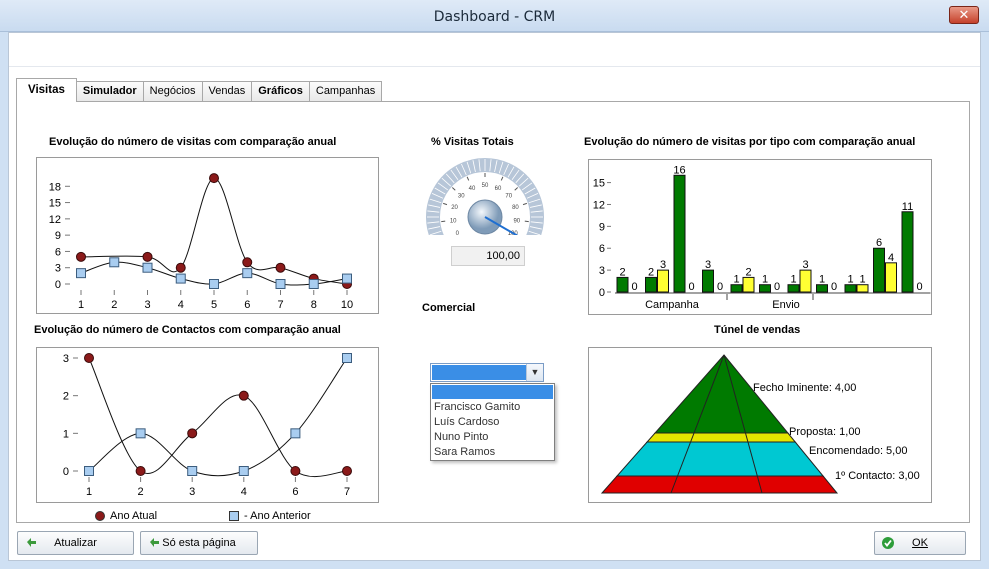 Image resolution: width=989 pixels, height=569 pixels. Describe the element at coordinates (720, 287) in the screenshot. I see `bar-value-label: 0` at that location.